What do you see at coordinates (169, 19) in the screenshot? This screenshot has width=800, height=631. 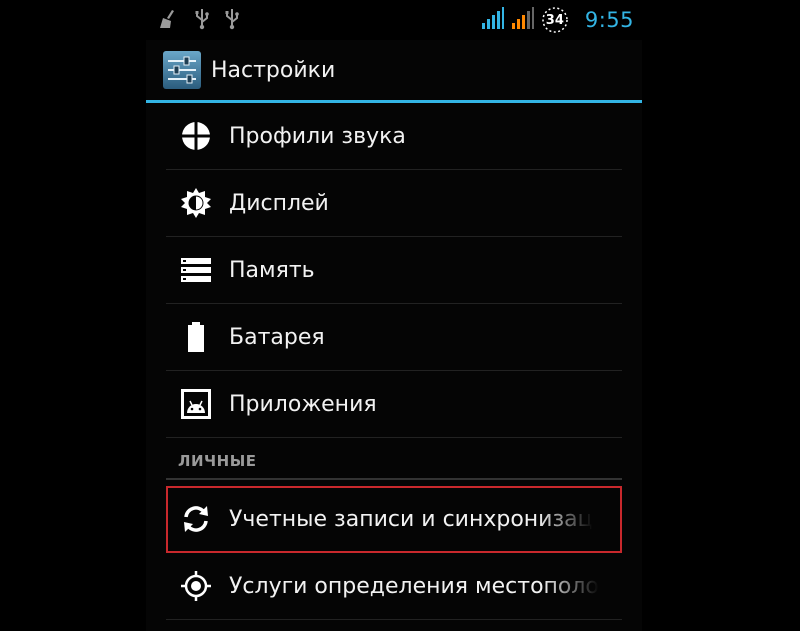 I see `broom-icon` at bounding box center [169, 19].